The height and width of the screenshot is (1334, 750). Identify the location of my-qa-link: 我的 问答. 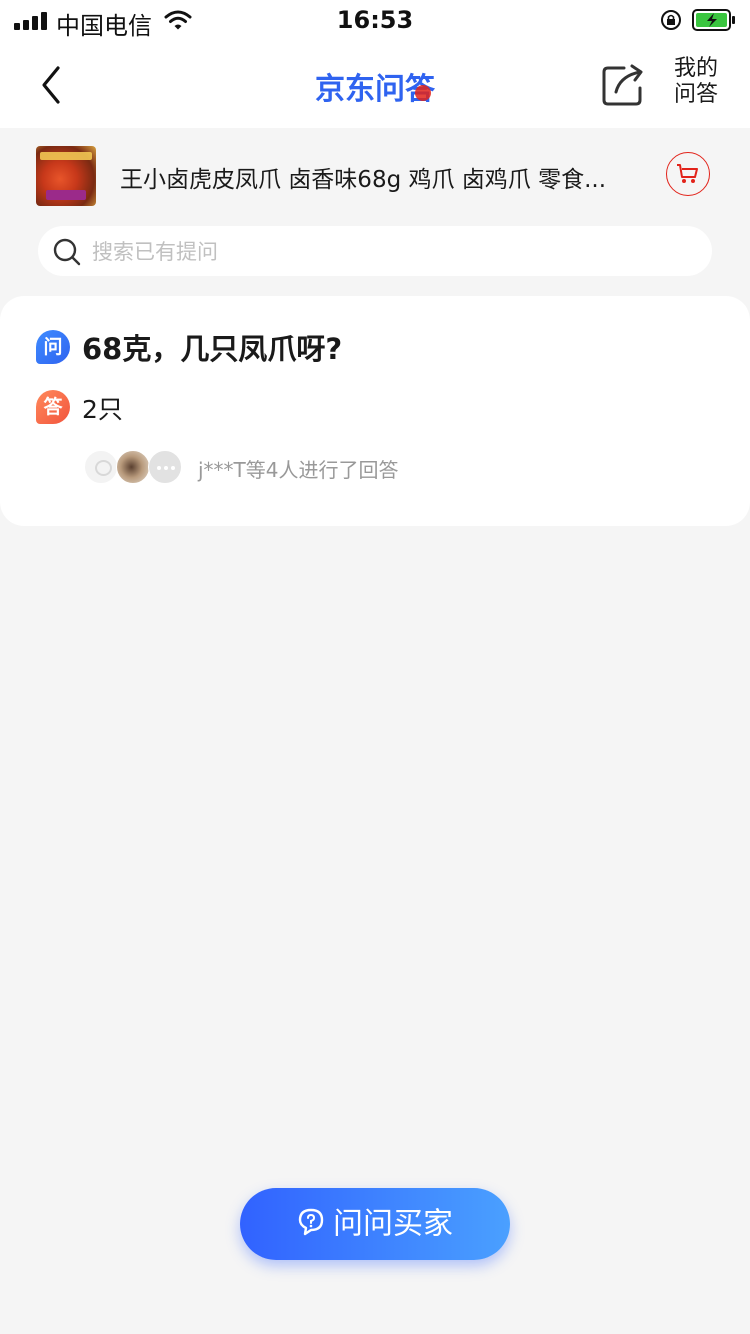
(696, 82).